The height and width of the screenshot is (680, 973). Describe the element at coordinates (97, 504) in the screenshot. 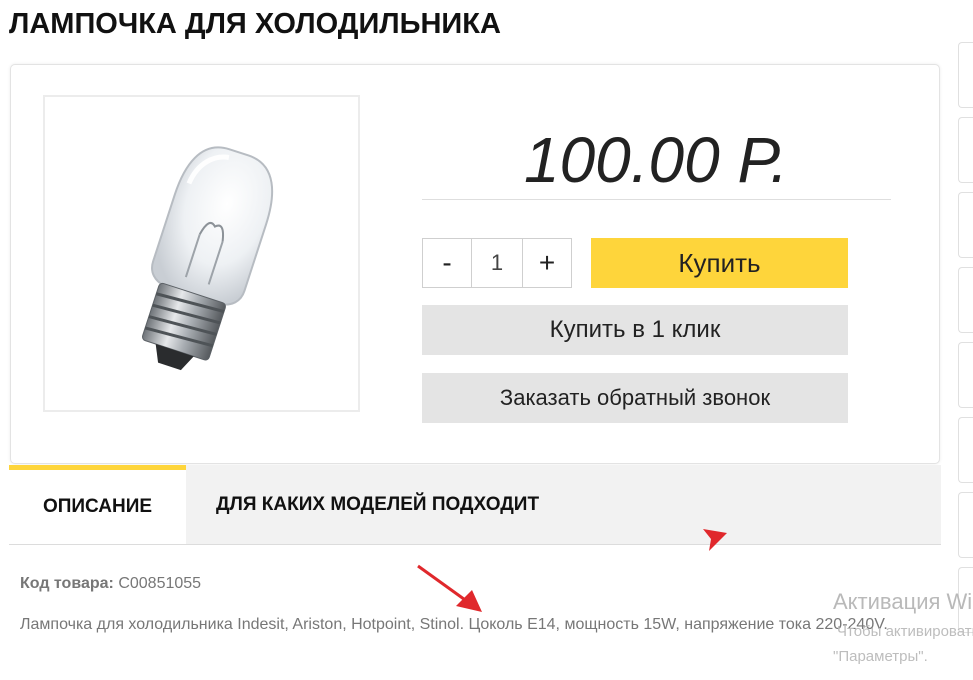

I see `tab-description: ОПИСАНИЕ` at that location.